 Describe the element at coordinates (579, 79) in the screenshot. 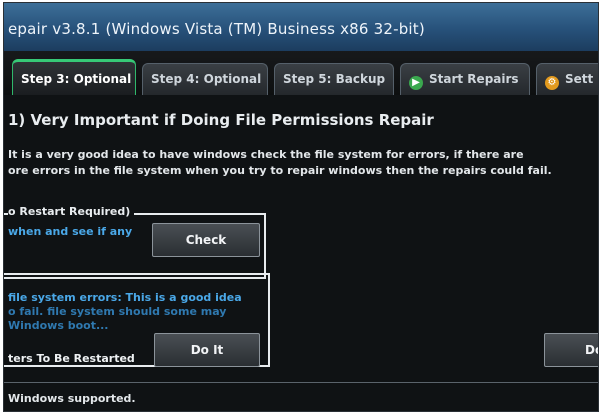

I see `tab-label: Sett` at that location.